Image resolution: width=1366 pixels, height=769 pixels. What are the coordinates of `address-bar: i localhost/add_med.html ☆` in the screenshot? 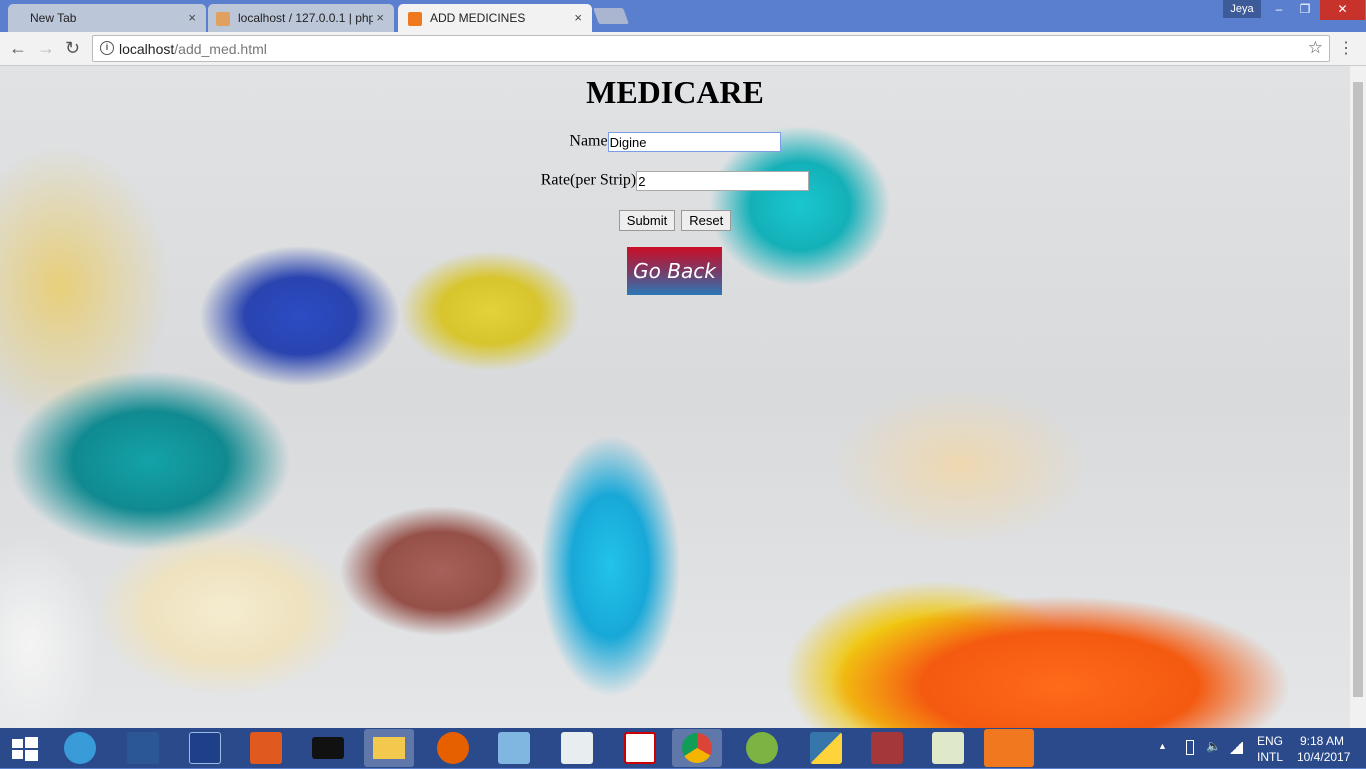 It's located at (711, 48).